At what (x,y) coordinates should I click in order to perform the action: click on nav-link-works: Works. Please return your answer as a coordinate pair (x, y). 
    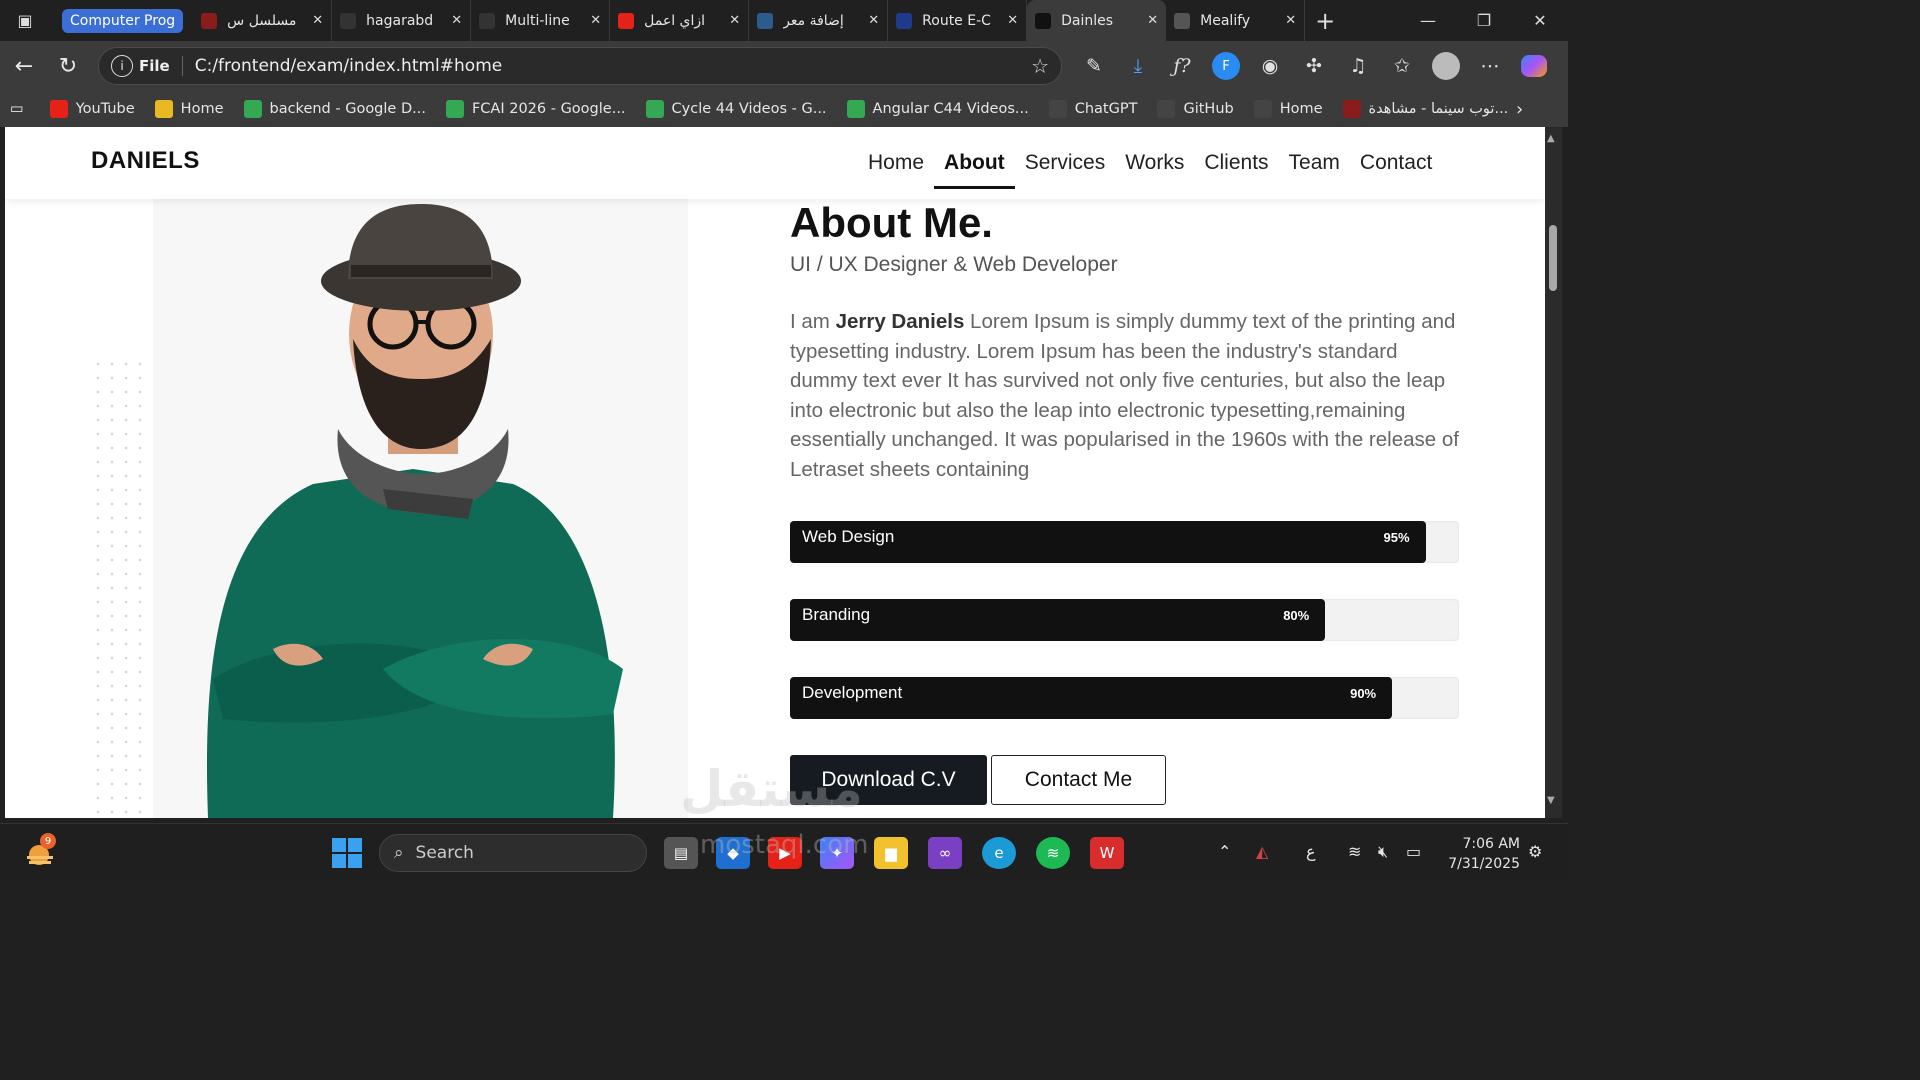
    Looking at the image, I should click on (1154, 163).